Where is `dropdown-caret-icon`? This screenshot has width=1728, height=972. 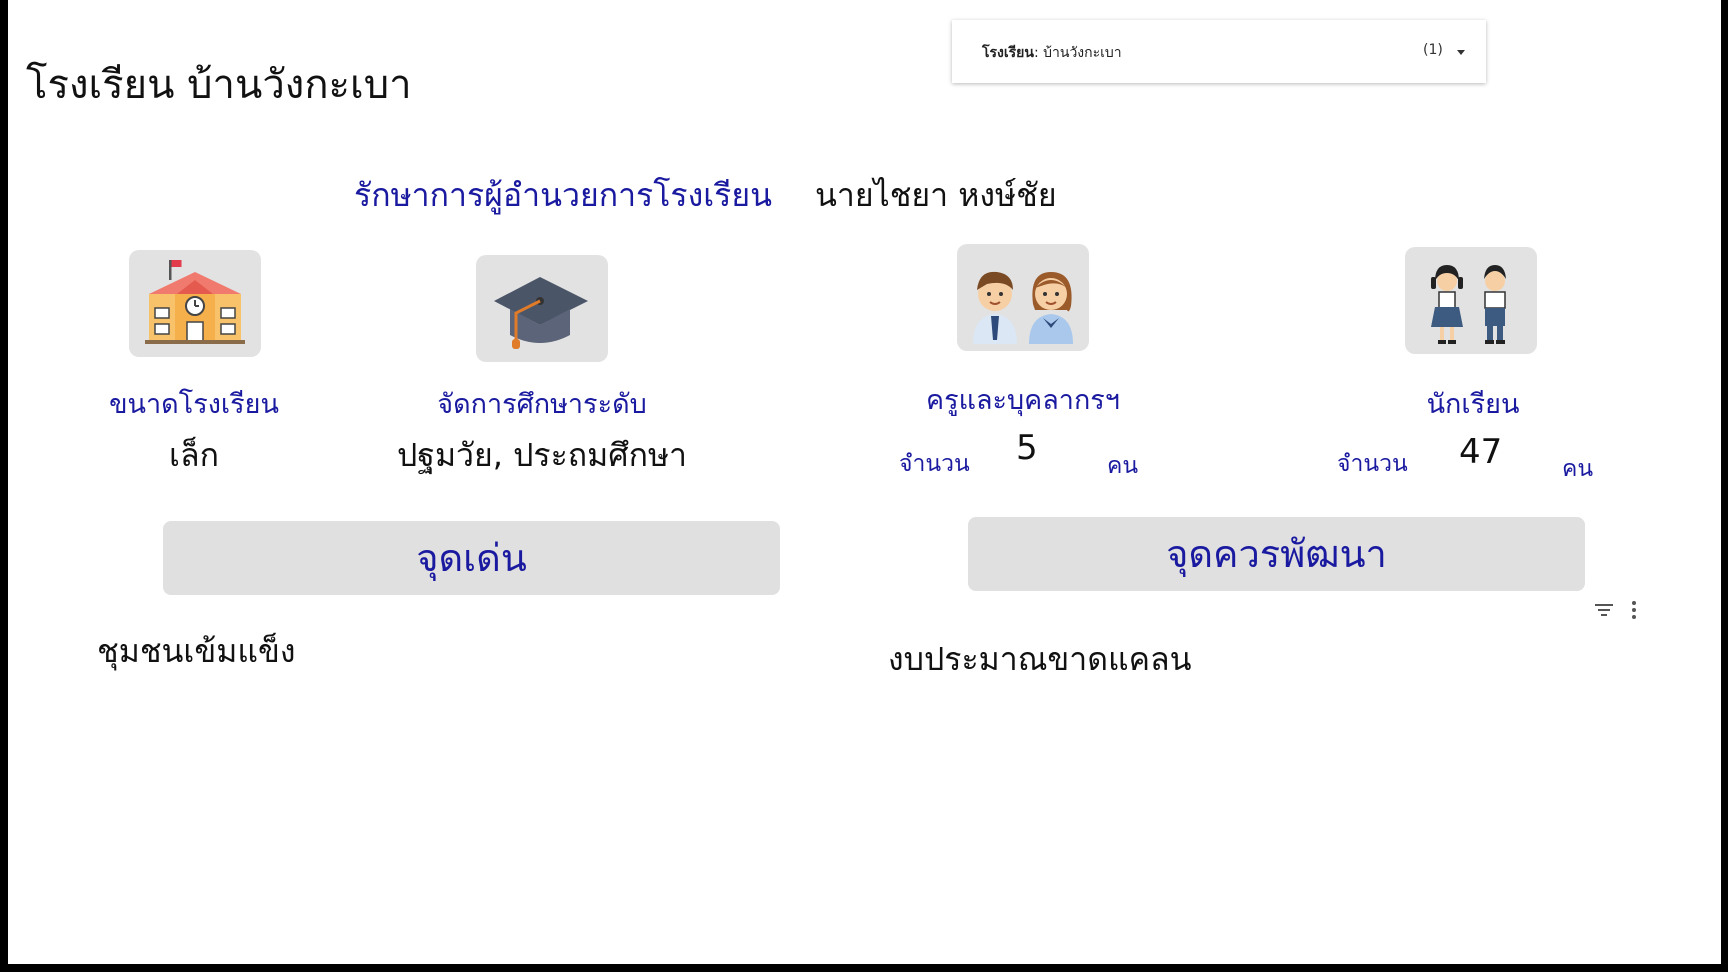
dropdown-caret-icon is located at coordinates (1461, 52).